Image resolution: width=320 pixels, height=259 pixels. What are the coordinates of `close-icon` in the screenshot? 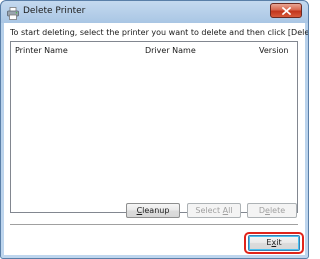 It's located at (286, 11).